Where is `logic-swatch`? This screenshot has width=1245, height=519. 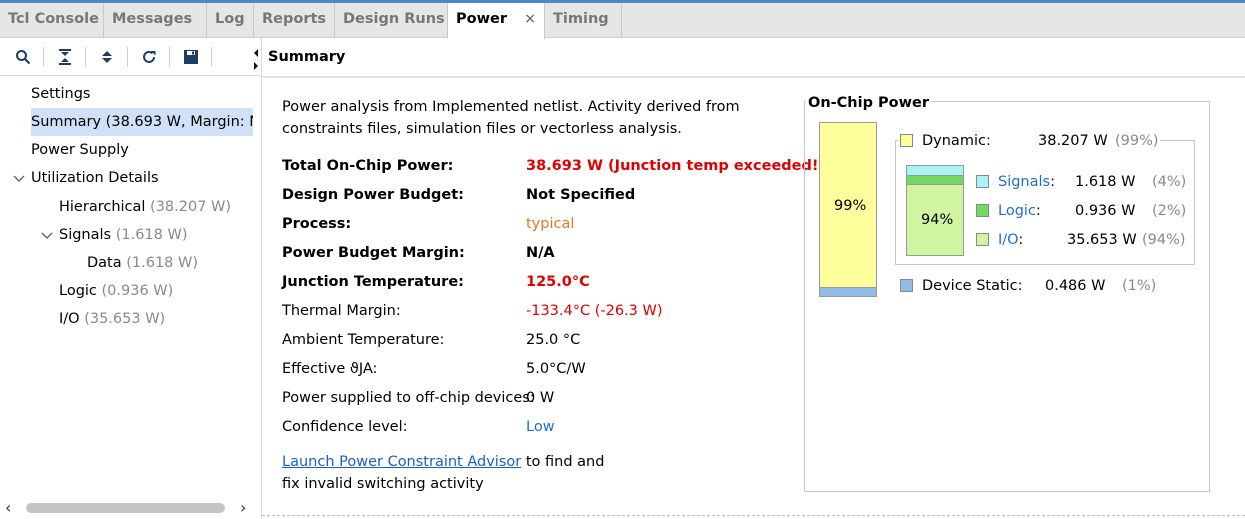 logic-swatch is located at coordinates (982, 210).